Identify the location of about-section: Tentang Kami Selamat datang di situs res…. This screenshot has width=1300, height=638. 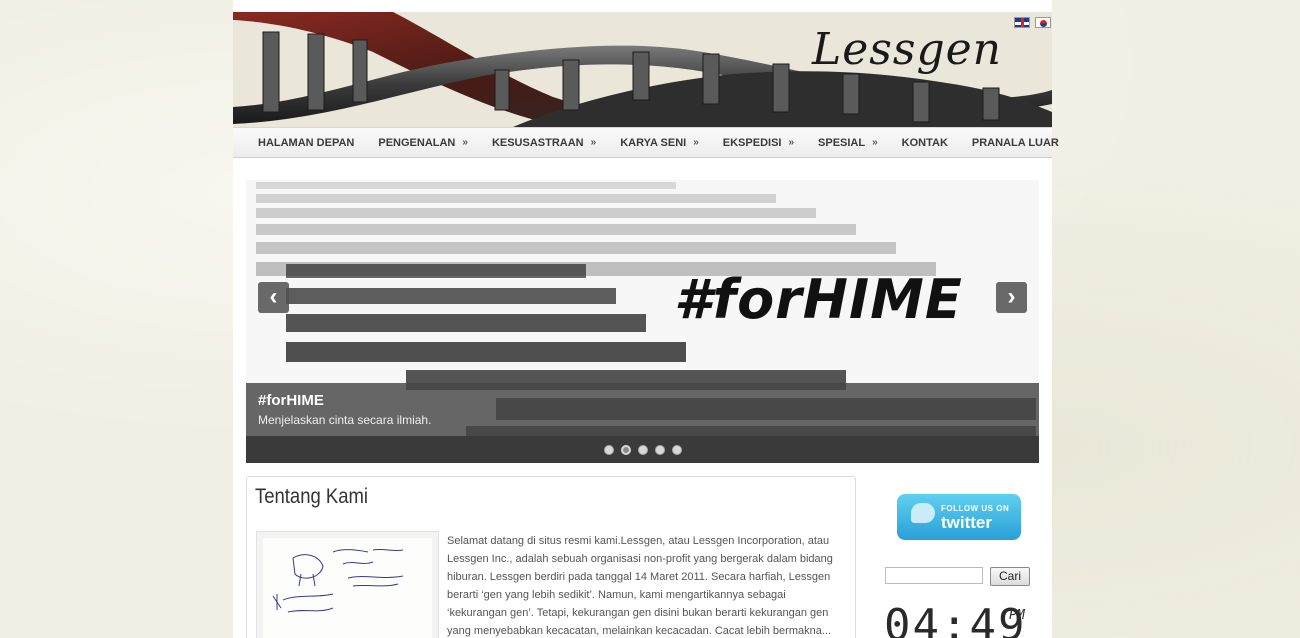
(551, 557).